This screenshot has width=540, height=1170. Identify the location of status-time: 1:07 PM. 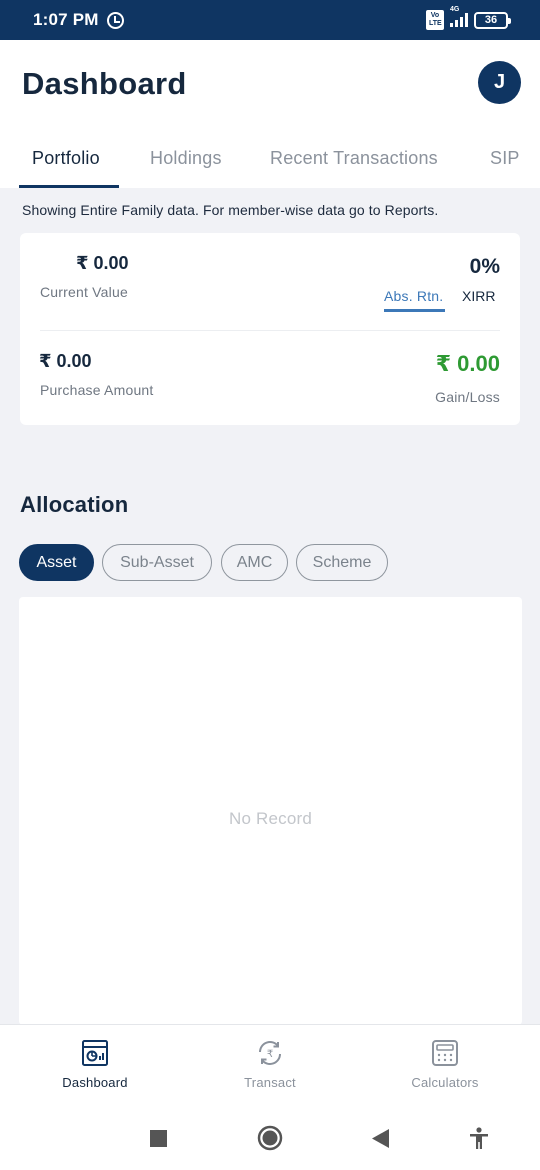
(66, 19).